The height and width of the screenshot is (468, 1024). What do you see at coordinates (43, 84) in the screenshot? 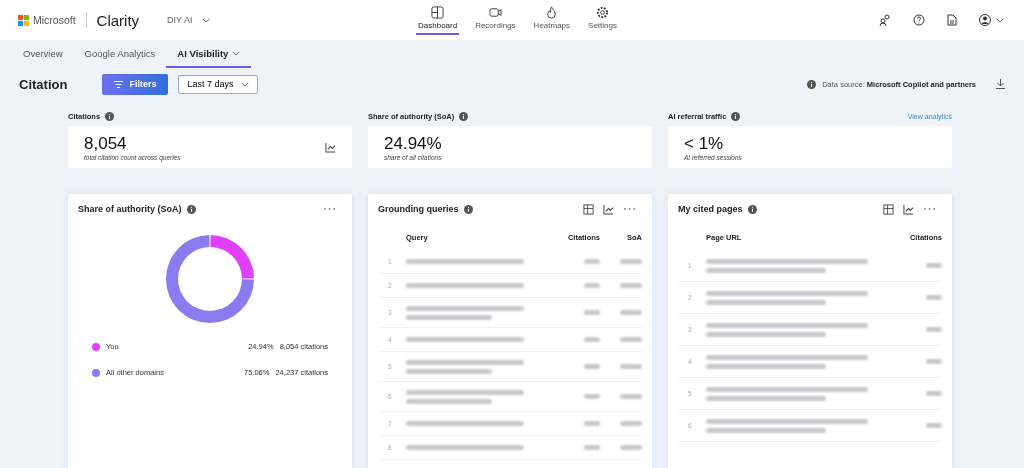
I see `page-title: Citation` at bounding box center [43, 84].